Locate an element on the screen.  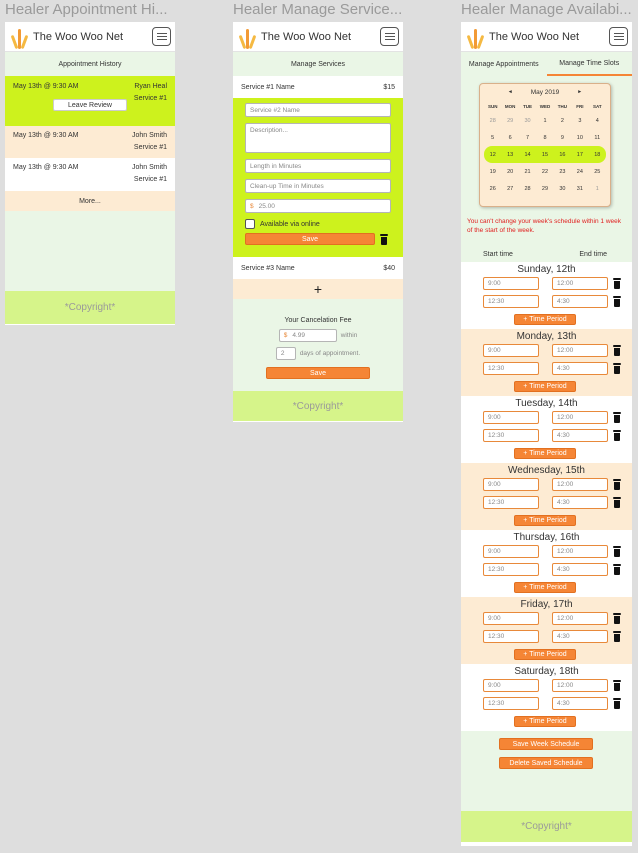
calendar-day: 10 is located at coordinates (579, 137).